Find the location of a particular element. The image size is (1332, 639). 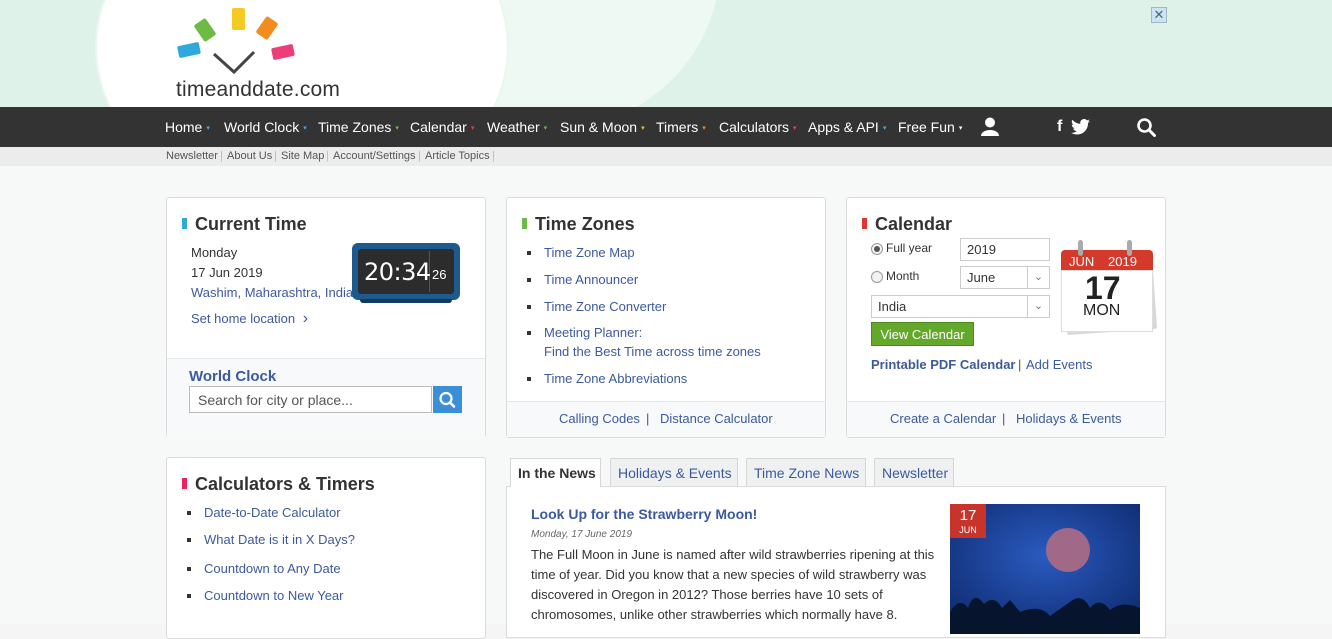

what-date-link: What Date is it in X Days? is located at coordinates (279, 539).